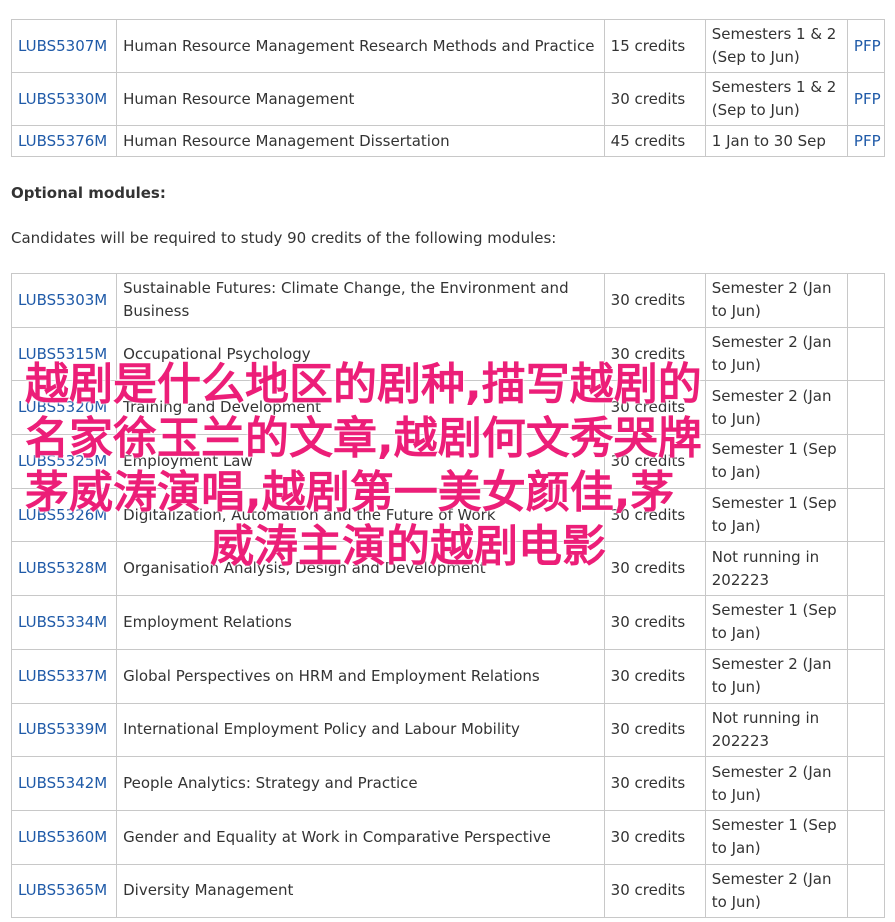 Image resolution: width=895 pixels, height=922 pixels. I want to click on module-title: Occupational Psychology, so click(360, 354).